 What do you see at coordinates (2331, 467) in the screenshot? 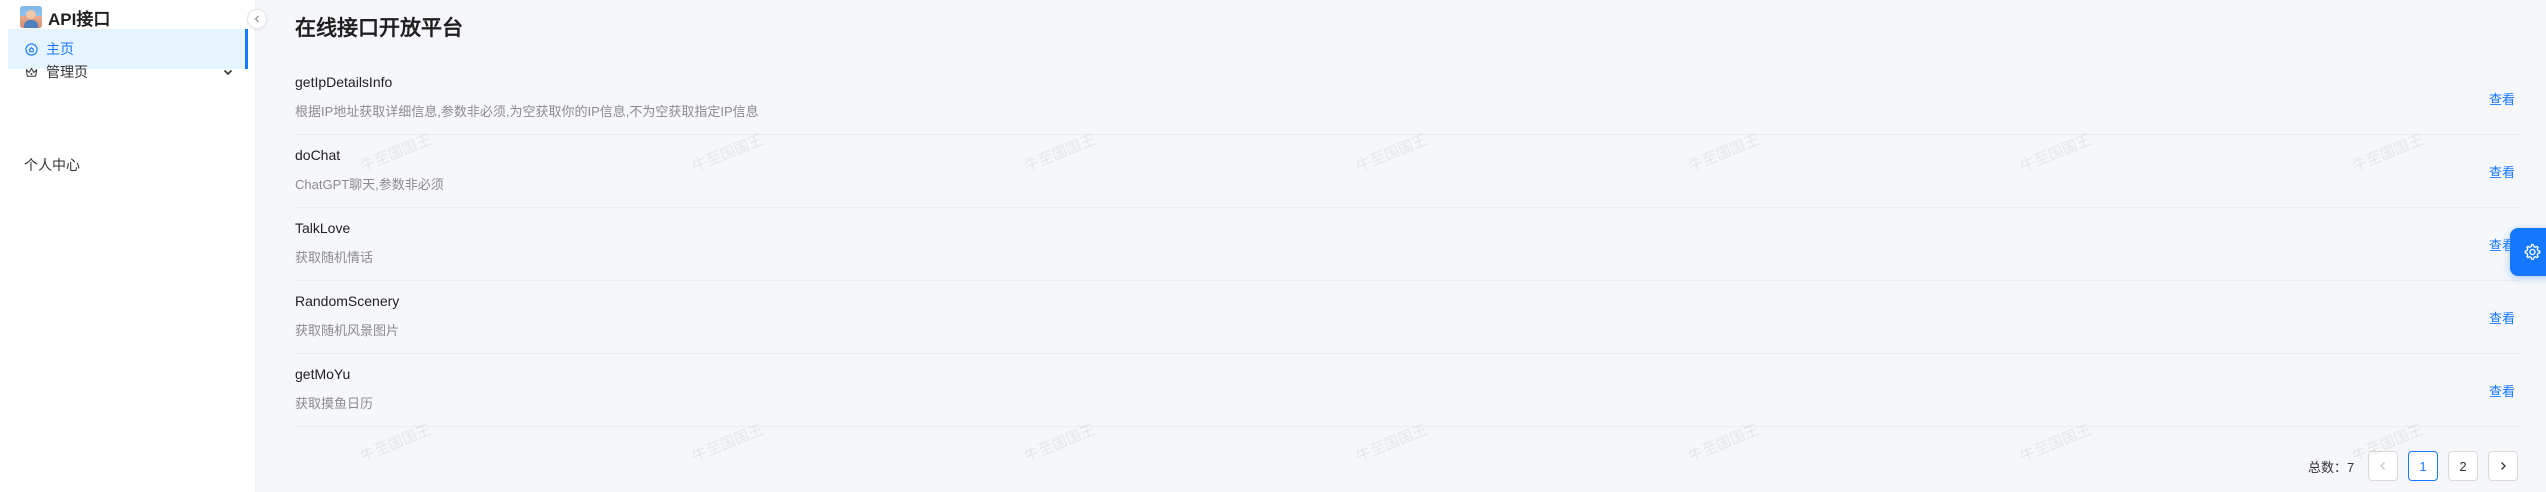
I see `pagination-total: 总数：7` at bounding box center [2331, 467].